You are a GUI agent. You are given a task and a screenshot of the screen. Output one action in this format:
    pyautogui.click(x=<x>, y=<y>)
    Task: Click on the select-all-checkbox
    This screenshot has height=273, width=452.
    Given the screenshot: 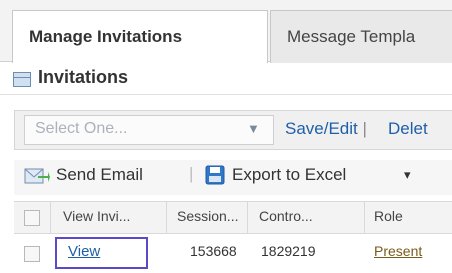 What is the action you would take?
    pyautogui.click(x=32, y=218)
    